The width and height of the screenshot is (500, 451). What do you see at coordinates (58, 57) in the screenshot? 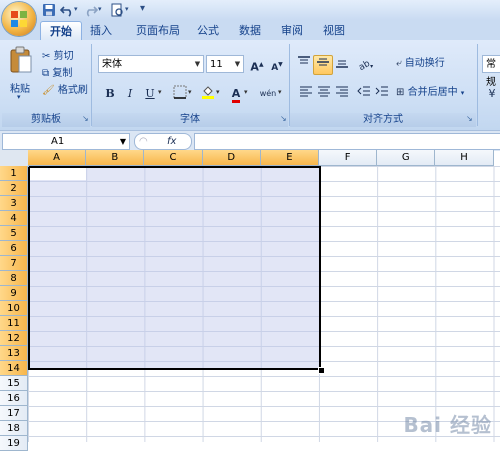
I see `cut-button: ✂ 剪切` at bounding box center [58, 57].